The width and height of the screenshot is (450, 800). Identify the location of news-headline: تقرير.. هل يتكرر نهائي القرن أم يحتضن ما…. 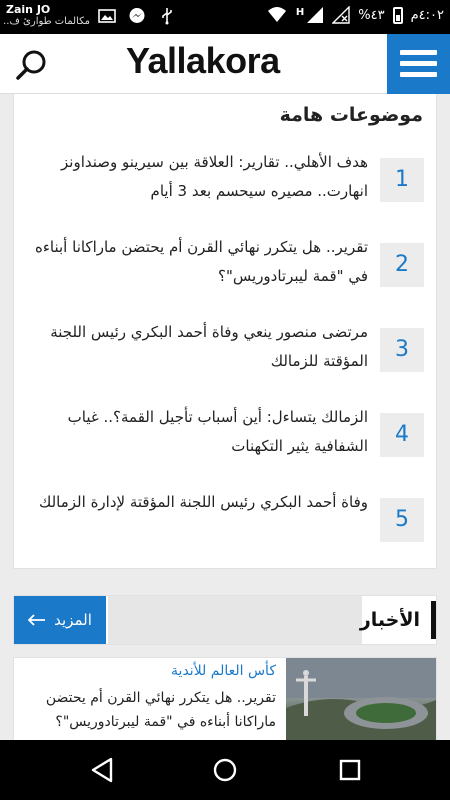
(147, 710).